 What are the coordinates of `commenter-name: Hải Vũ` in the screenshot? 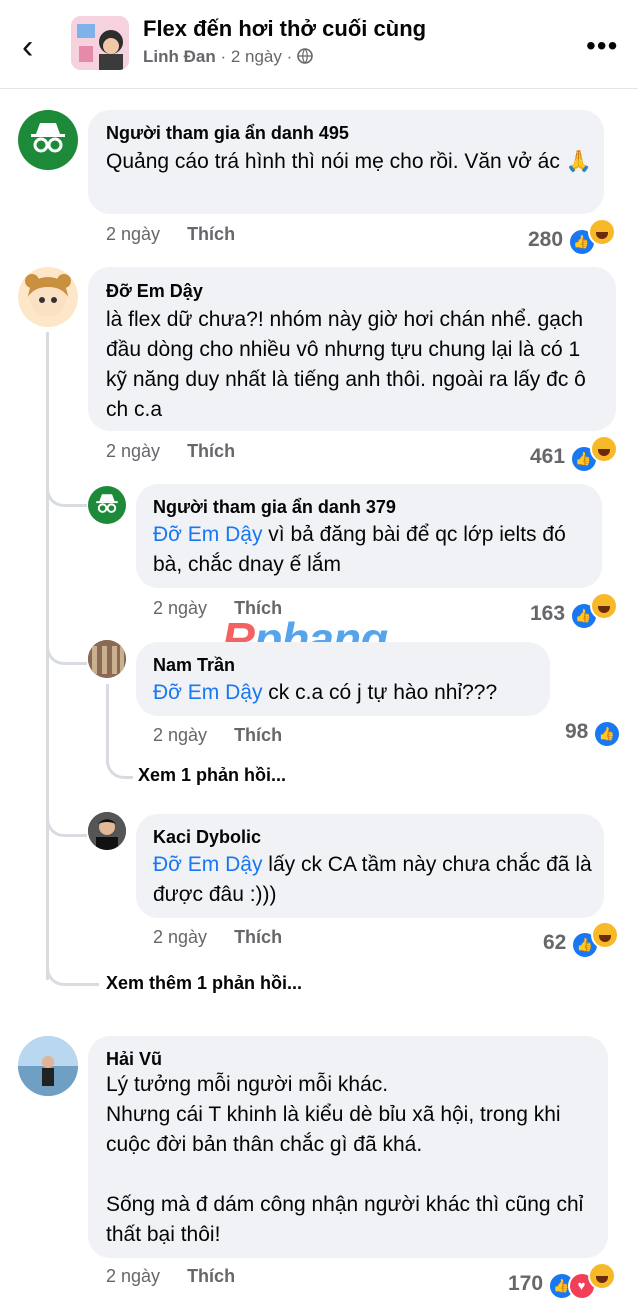 It's located at (134, 1059).